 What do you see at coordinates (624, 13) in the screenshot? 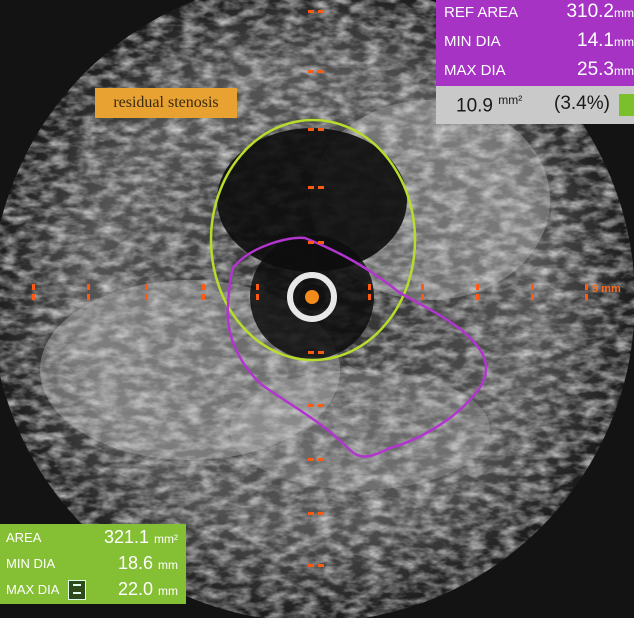
I see `ref-area-unit: mm` at bounding box center [624, 13].